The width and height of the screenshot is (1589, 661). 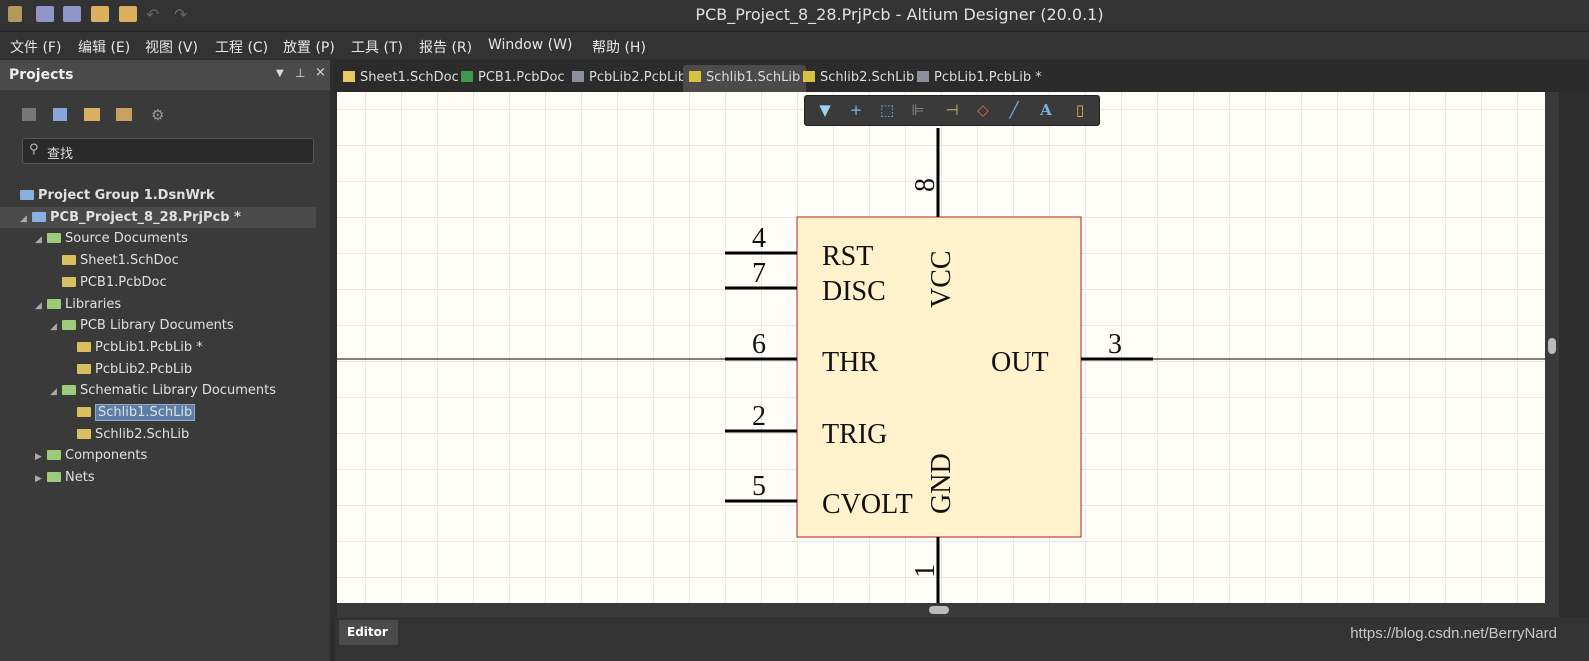 What do you see at coordinates (158, 455) in the screenshot?
I see `tree-item: ▶ Components` at bounding box center [158, 455].